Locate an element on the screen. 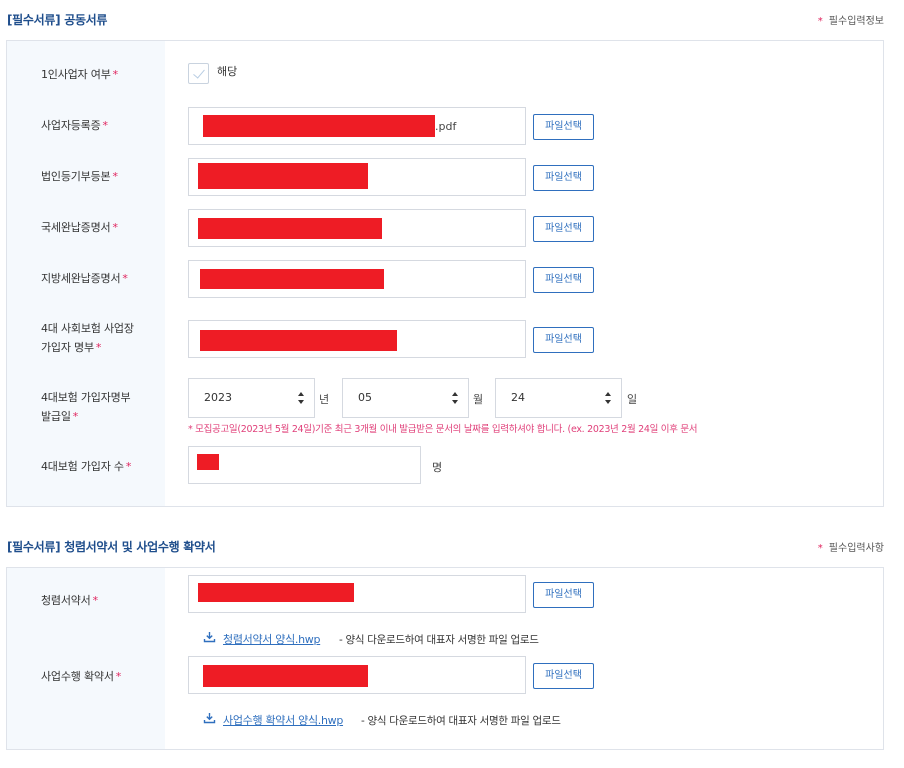 The image size is (904, 768). file-extension: .pdf is located at coordinates (446, 126).